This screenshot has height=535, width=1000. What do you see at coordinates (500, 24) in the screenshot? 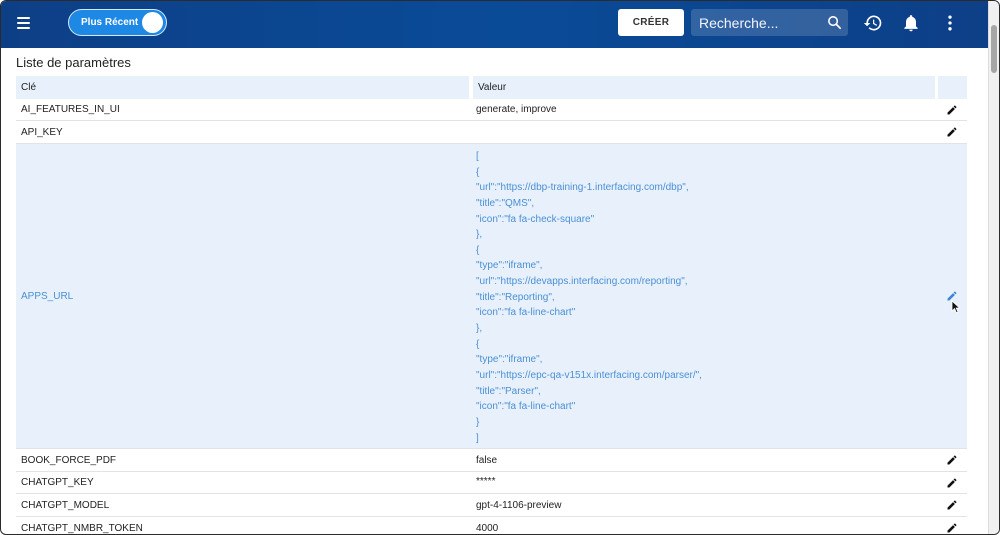
I see `top-bar: Plus Récent CRÉER` at bounding box center [500, 24].